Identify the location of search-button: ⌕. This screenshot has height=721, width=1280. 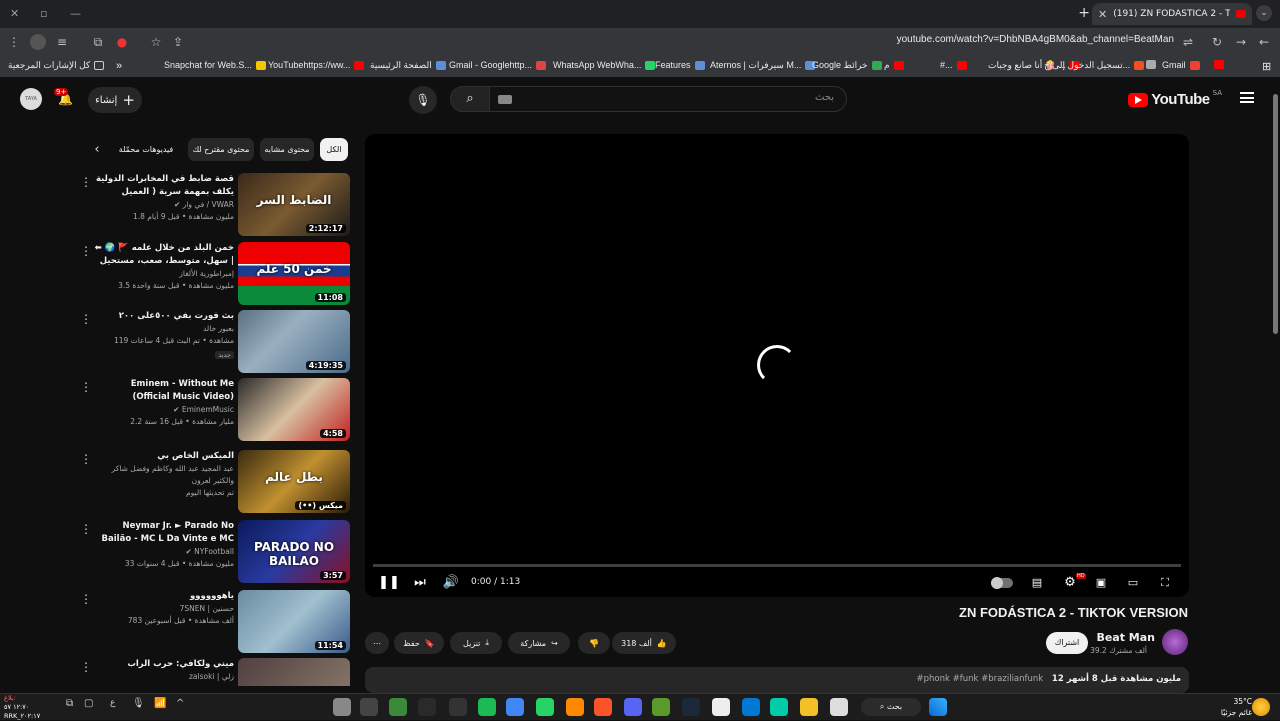
(470, 99).